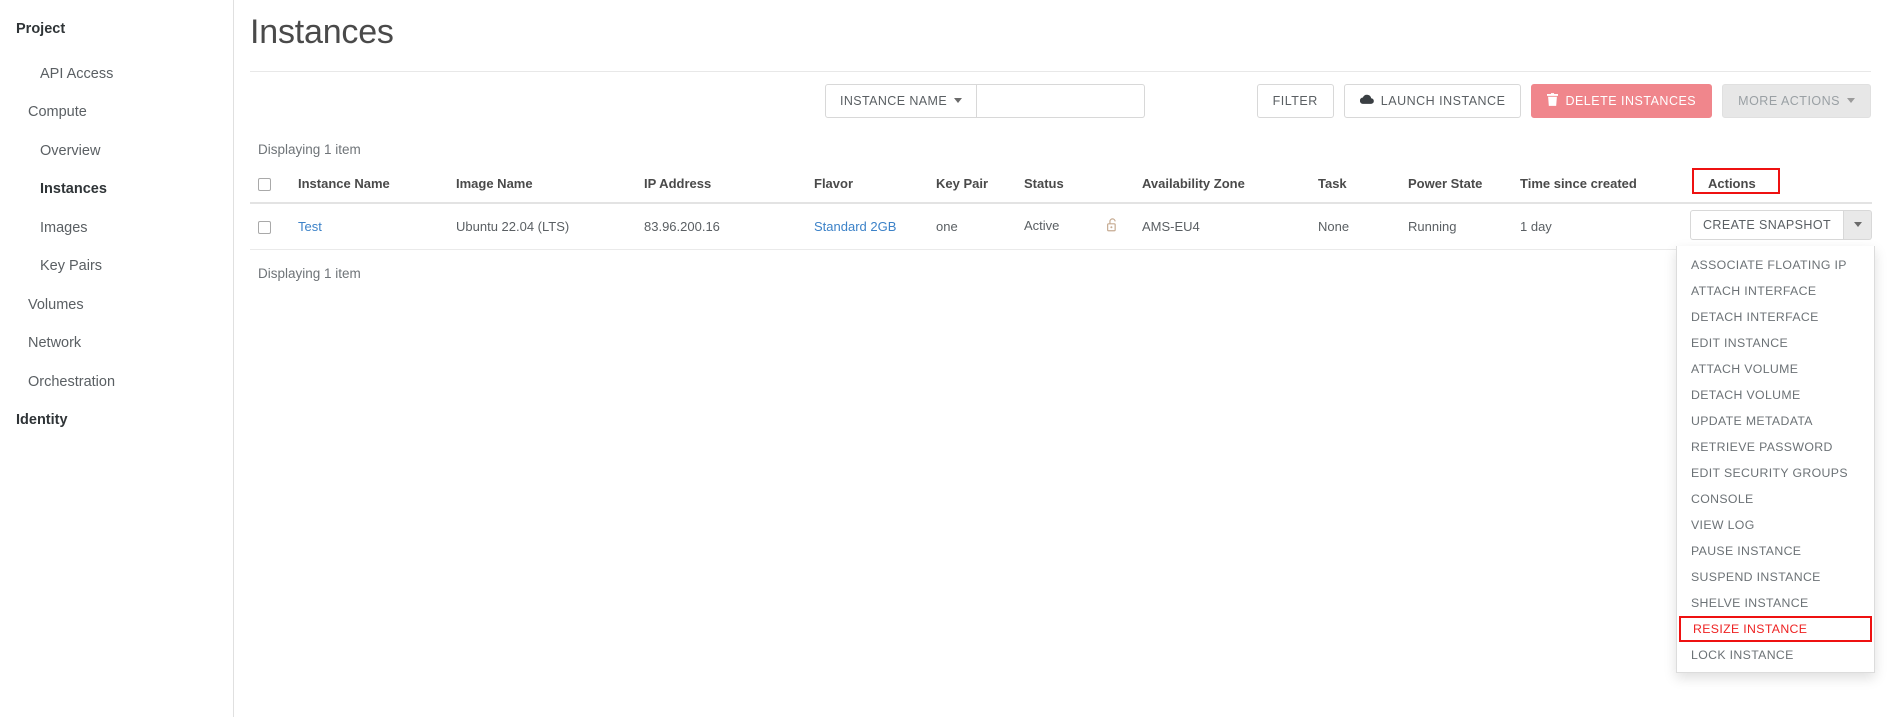 The image size is (1899, 717). I want to click on column-header-key-pair: Key Pair, so click(972, 185).